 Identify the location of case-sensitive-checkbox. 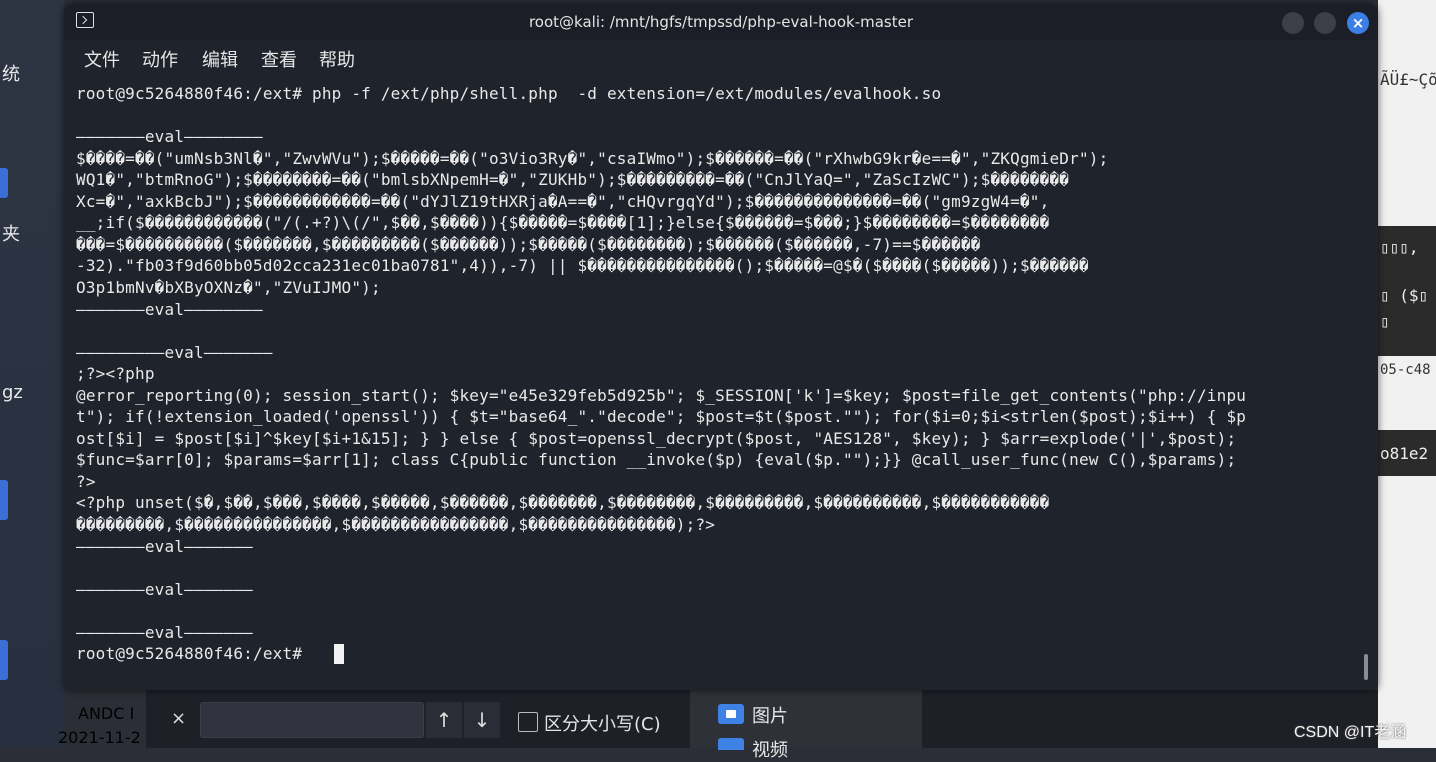
(528, 722).